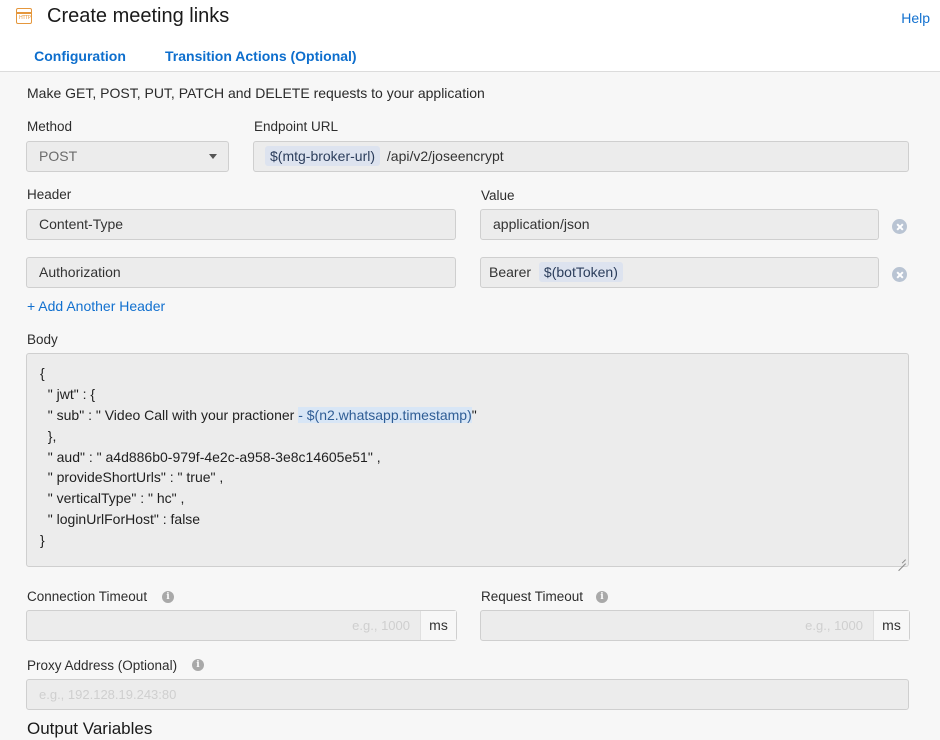  Describe the element at coordinates (112, 498) in the screenshot. I see `body-line: " verticalType" : " hc" ,` at that location.